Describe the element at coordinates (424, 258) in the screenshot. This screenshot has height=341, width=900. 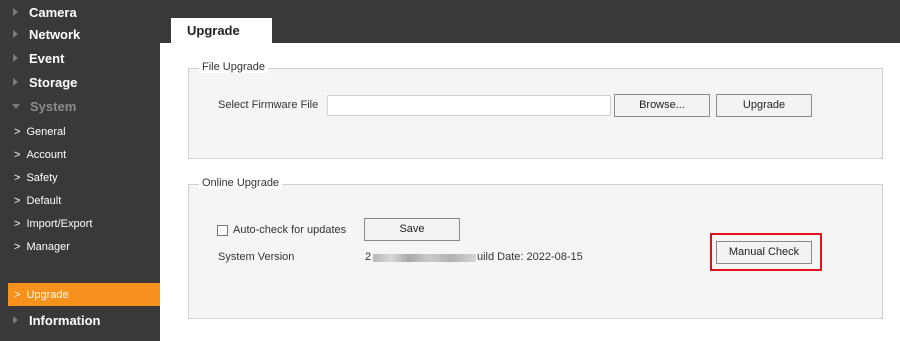
I see `redacted-version-text` at that location.